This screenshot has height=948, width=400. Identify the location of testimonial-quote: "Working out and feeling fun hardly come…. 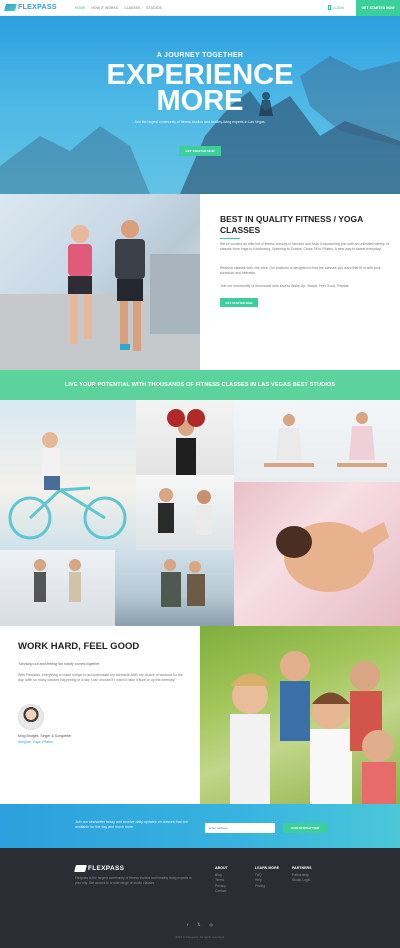
(59, 664).